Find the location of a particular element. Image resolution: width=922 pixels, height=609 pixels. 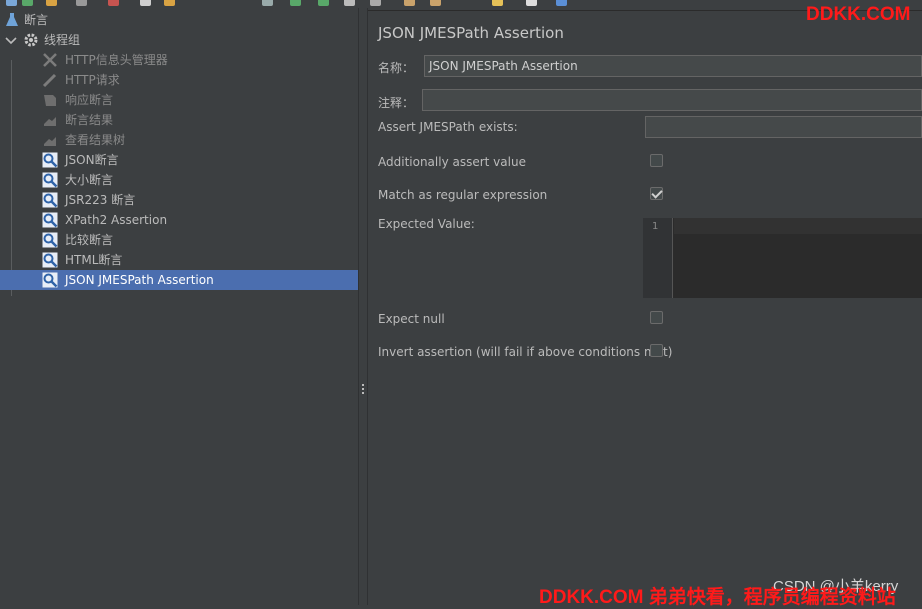

tree-item-http-request: HTTP请求 is located at coordinates (179, 80).